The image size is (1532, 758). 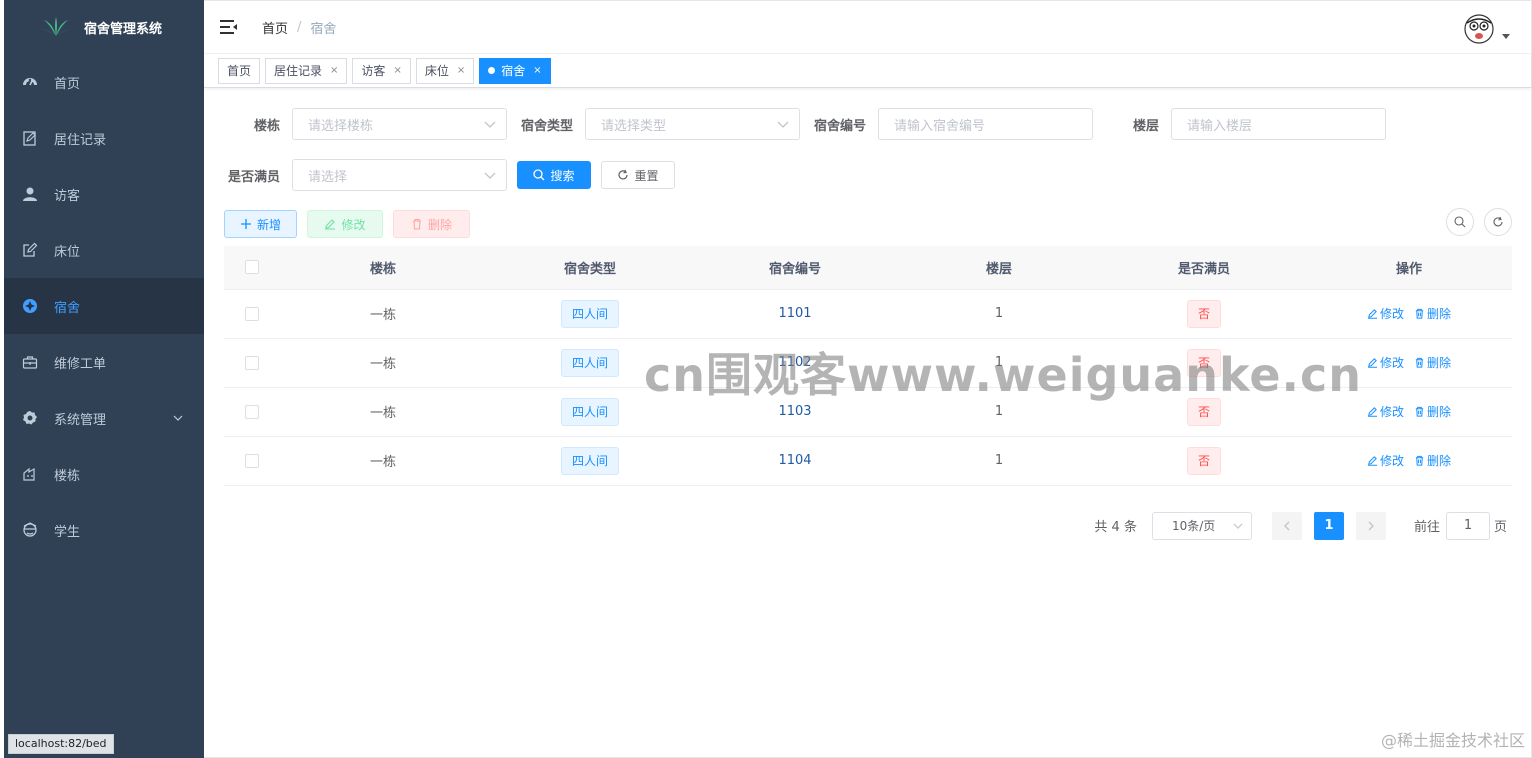 I want to click on prev-page-button, so click(x=1286, y=525).